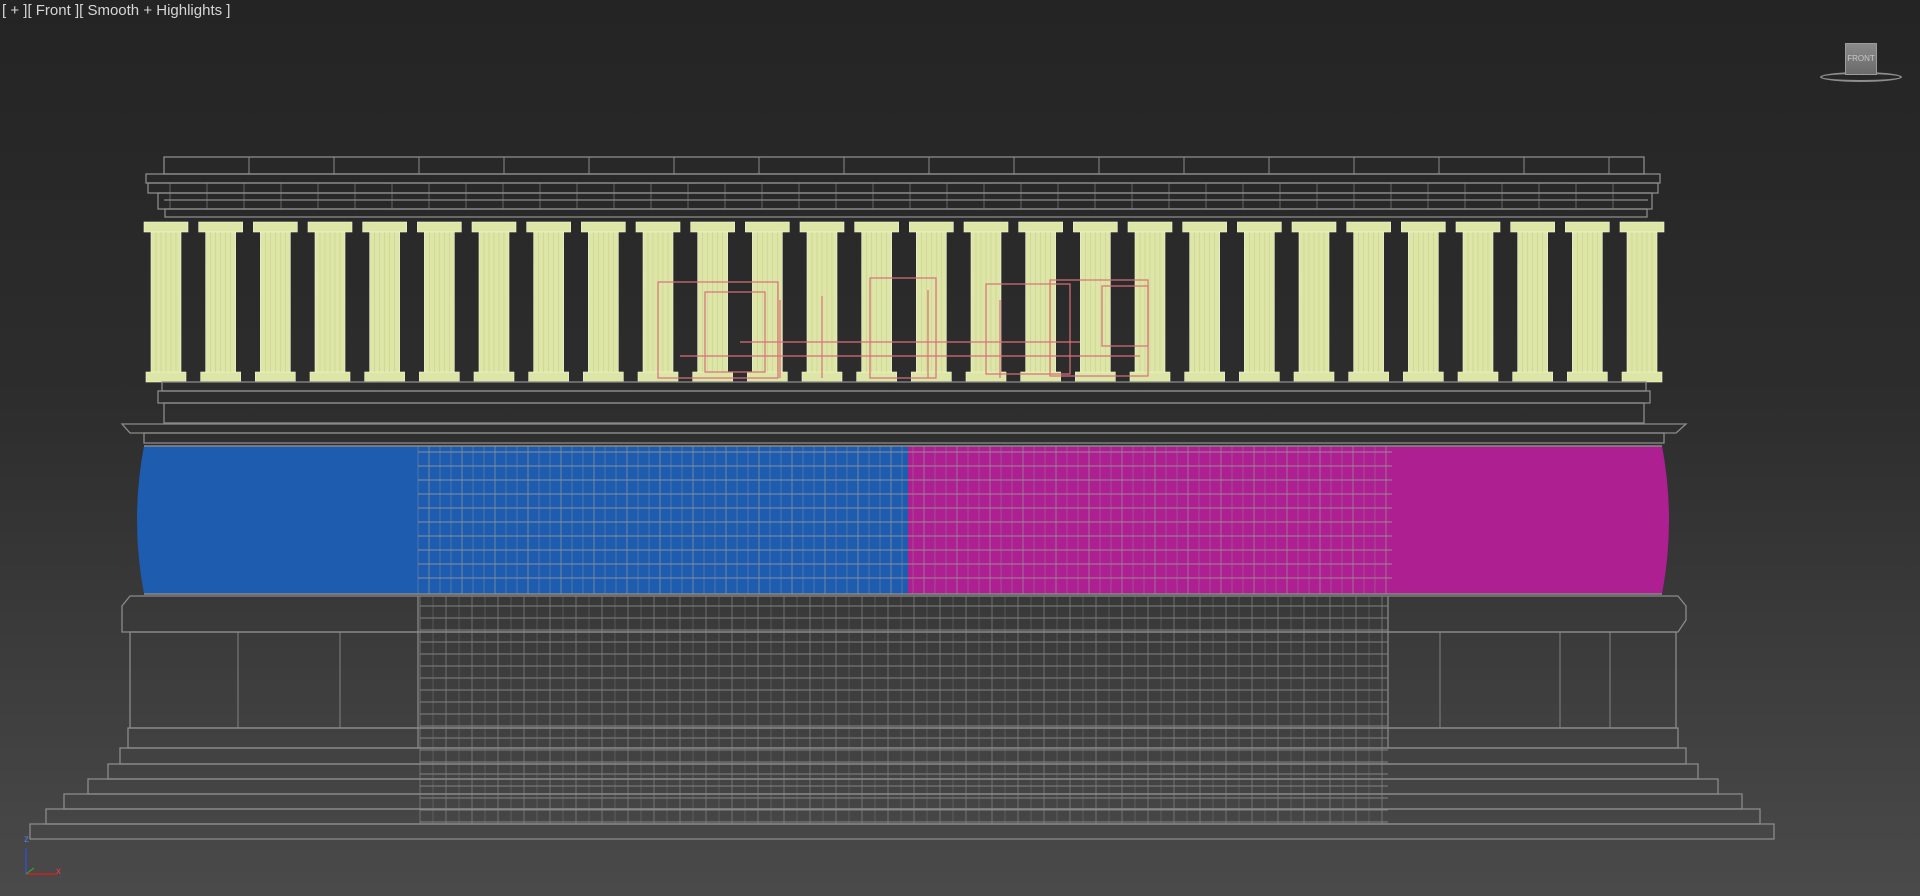 The image size is (1920, 896). What do you see at coordinates (43, 855) in the screenshot?
I see `axis-tripod-icon: z x` at bounding box center [43, 855].